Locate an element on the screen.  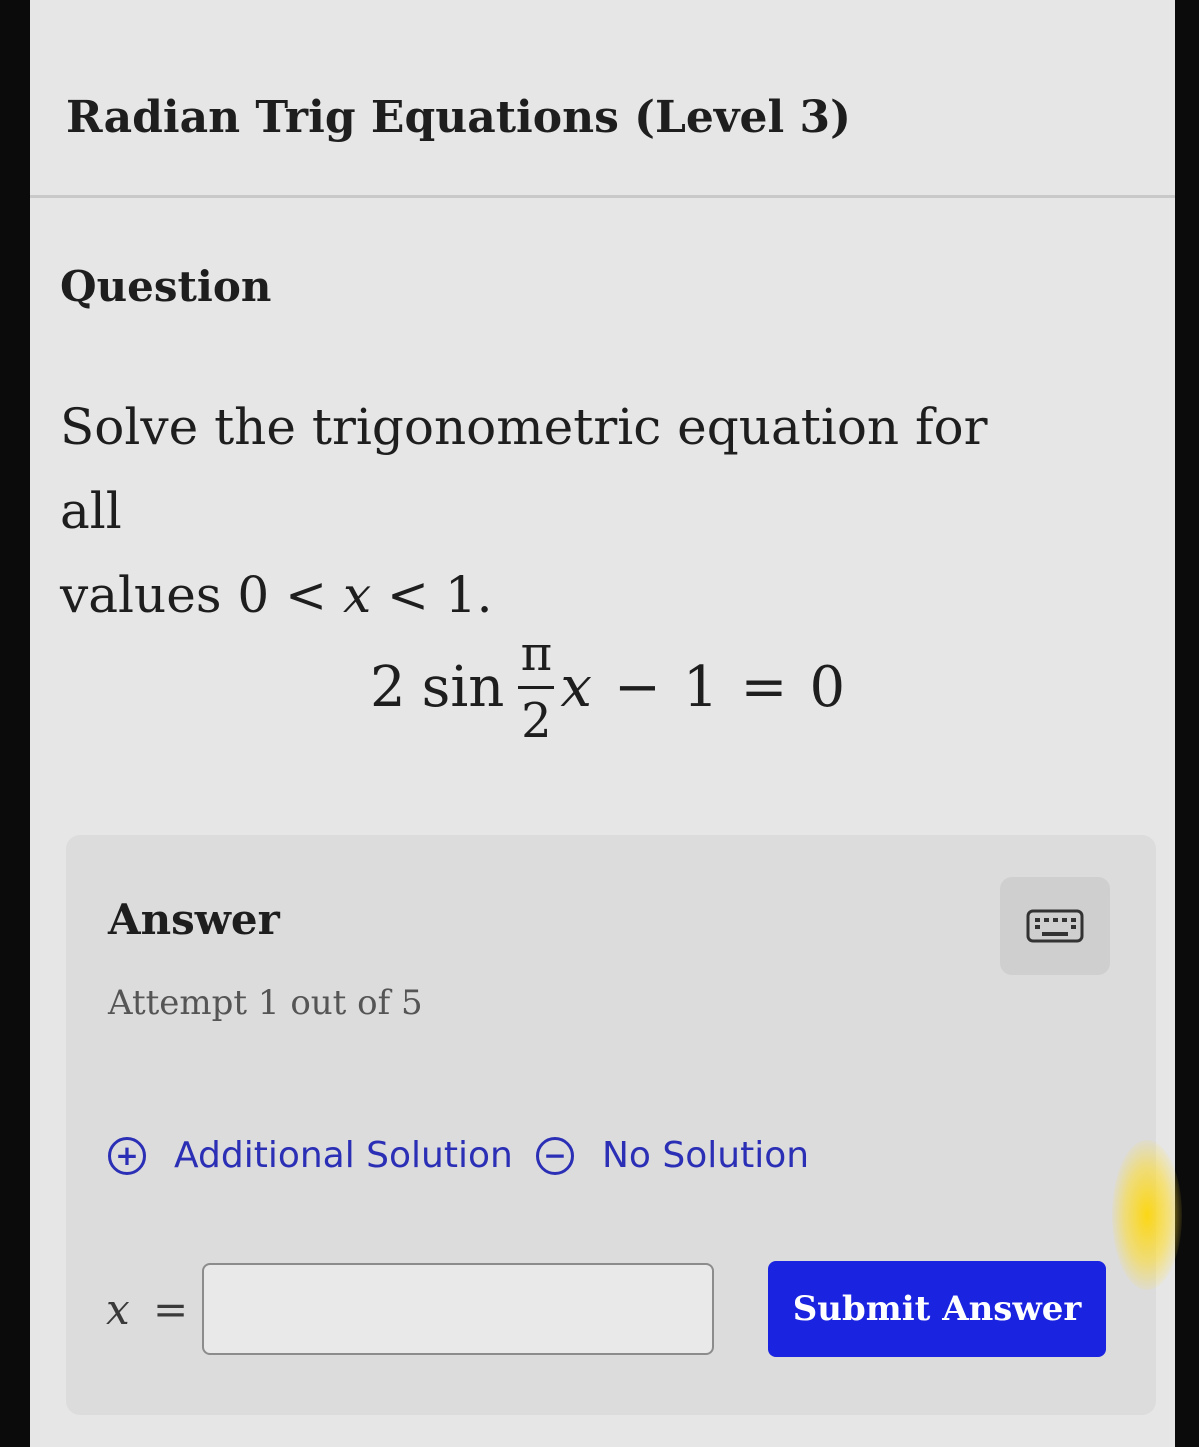
additional-solution-label: Additional Solution is located at coordinates (343, 1155).